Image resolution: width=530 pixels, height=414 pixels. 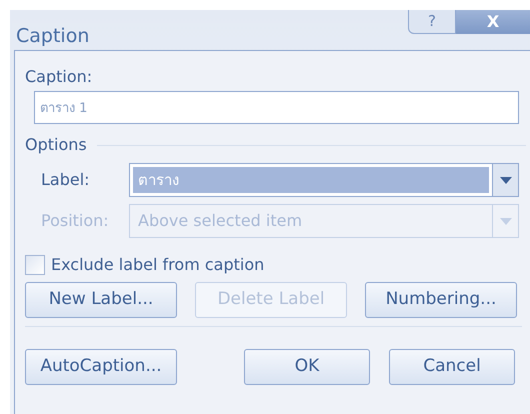 I want to click on dropdown: ตาราง, so click(x=324, y=180).